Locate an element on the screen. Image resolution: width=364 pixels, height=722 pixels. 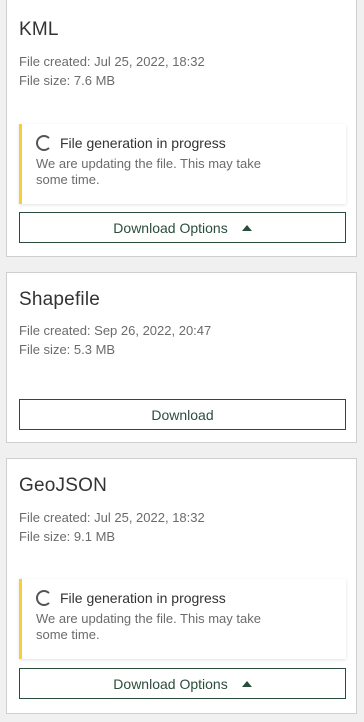
download-button: Download is located at coordinates (182, 414).